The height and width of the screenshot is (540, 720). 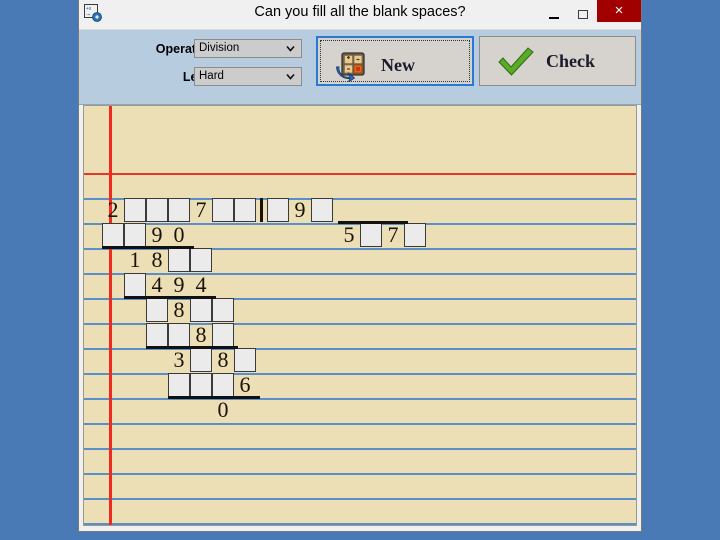 I want to click on new-button-focus-ring: New, so click(x=395, y=62).